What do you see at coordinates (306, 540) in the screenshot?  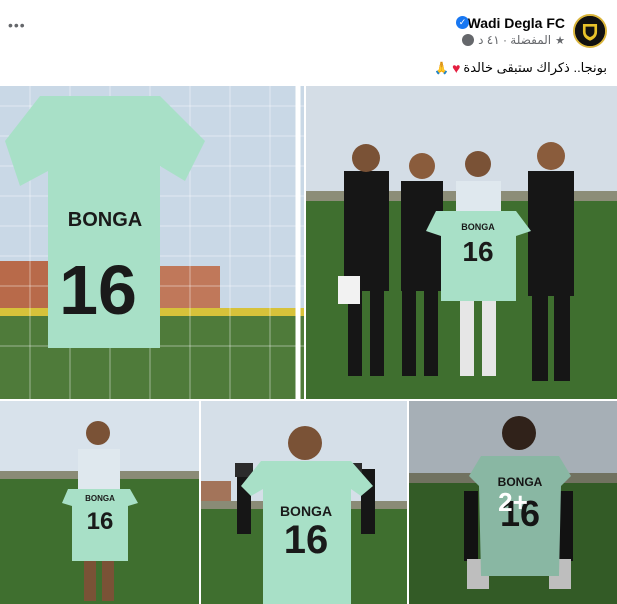 I see `shirt-number-4: 16` at bounding box center [306, 540].